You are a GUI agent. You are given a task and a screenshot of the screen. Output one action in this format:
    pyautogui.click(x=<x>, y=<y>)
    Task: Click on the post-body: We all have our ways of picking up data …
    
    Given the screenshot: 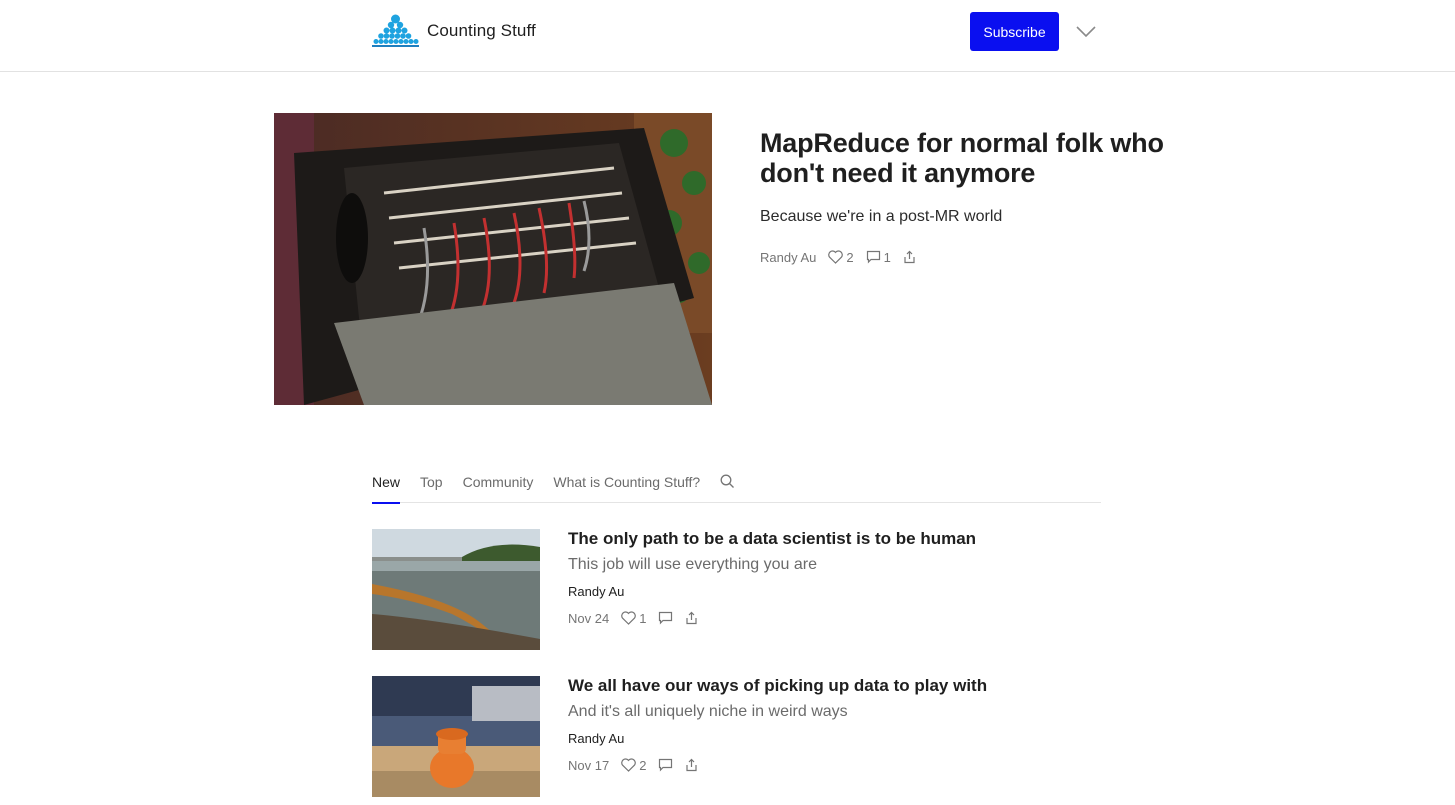 What is the action you would take?
    pyautogui.click(x=834, y=725)
    